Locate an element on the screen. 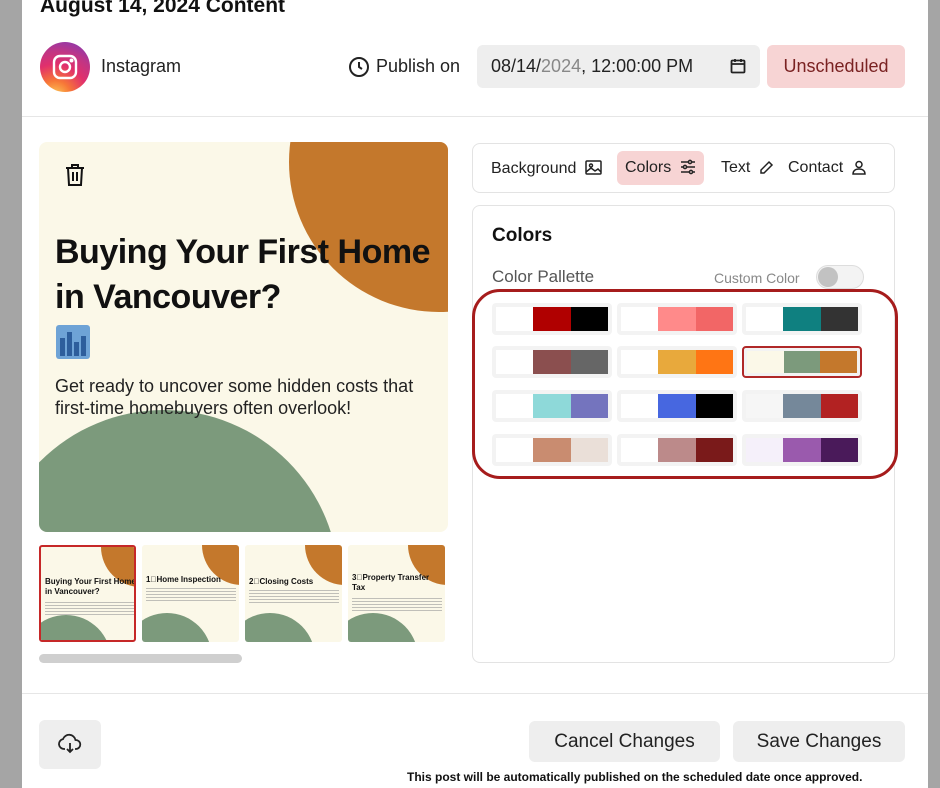 The width and height of the screenshot is (940, 788). thumbnail-title: 3⃣Property Transfer Tax is located at coordinates (391, 582).